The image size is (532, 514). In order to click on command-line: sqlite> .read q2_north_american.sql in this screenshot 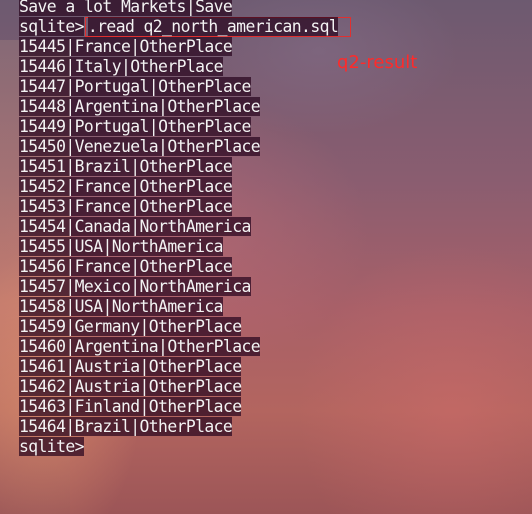, I will do `click(185, 27)`.